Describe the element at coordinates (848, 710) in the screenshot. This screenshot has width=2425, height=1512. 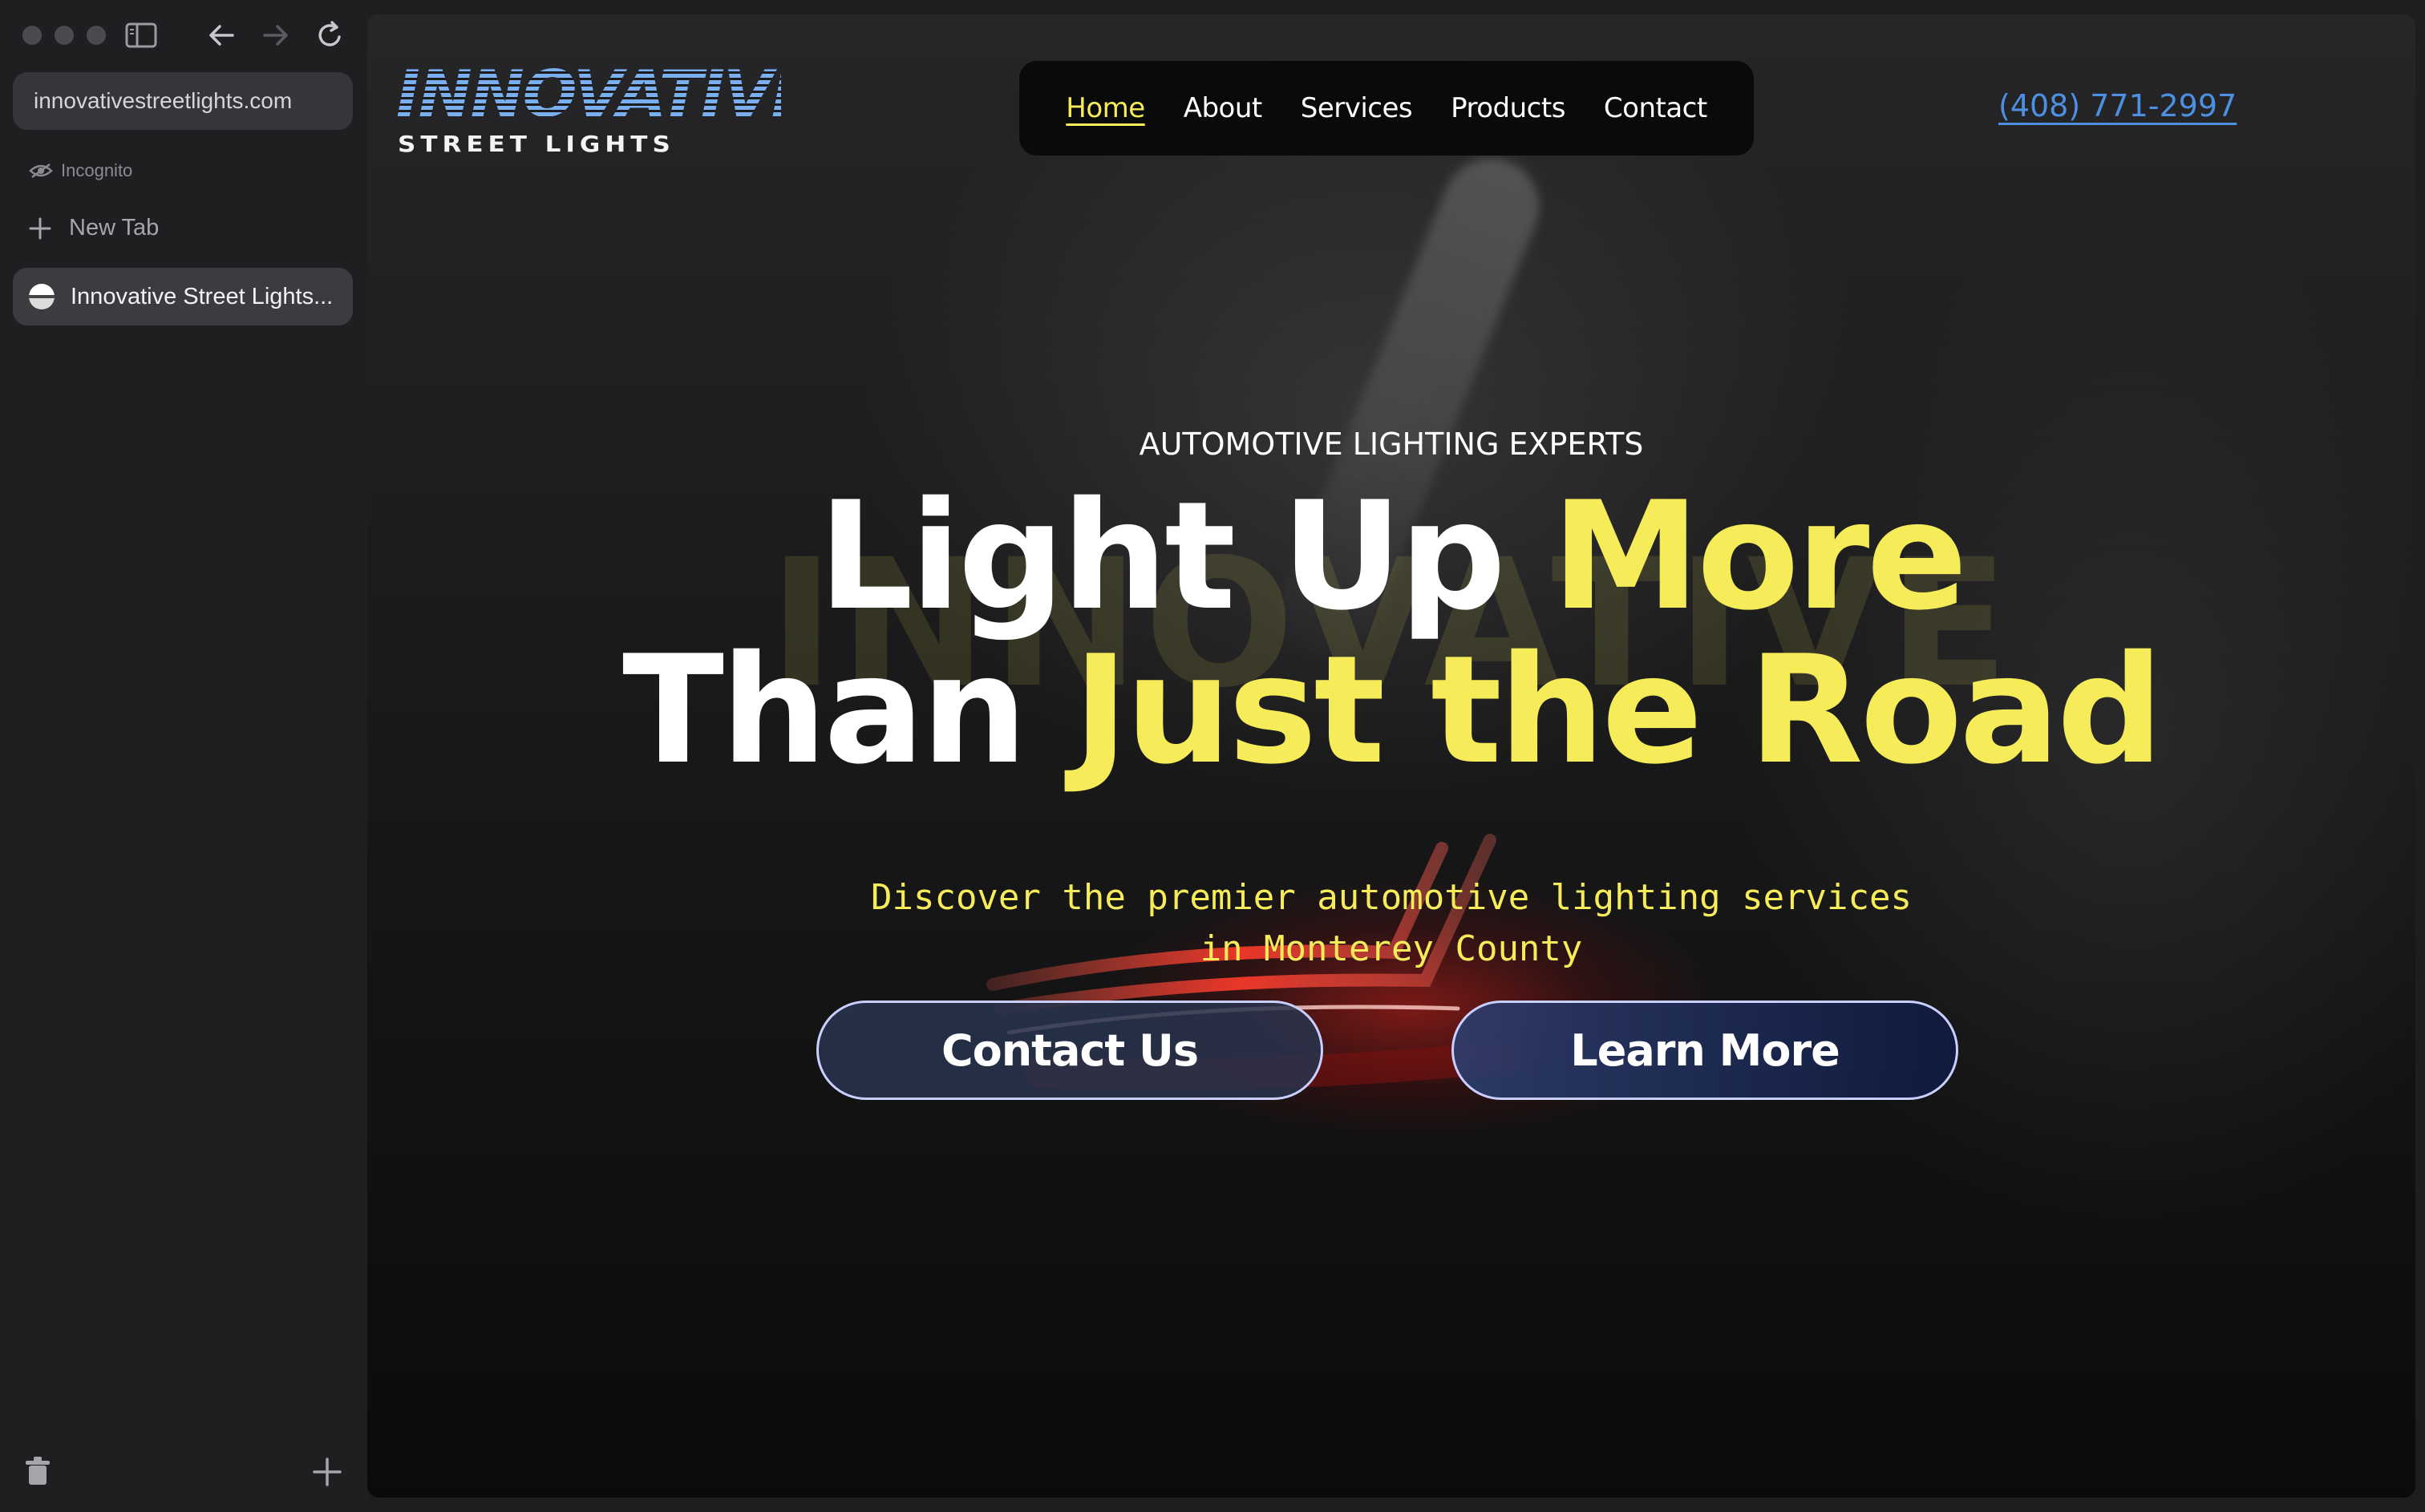
I see `headline-line2-white: Than` at that location.